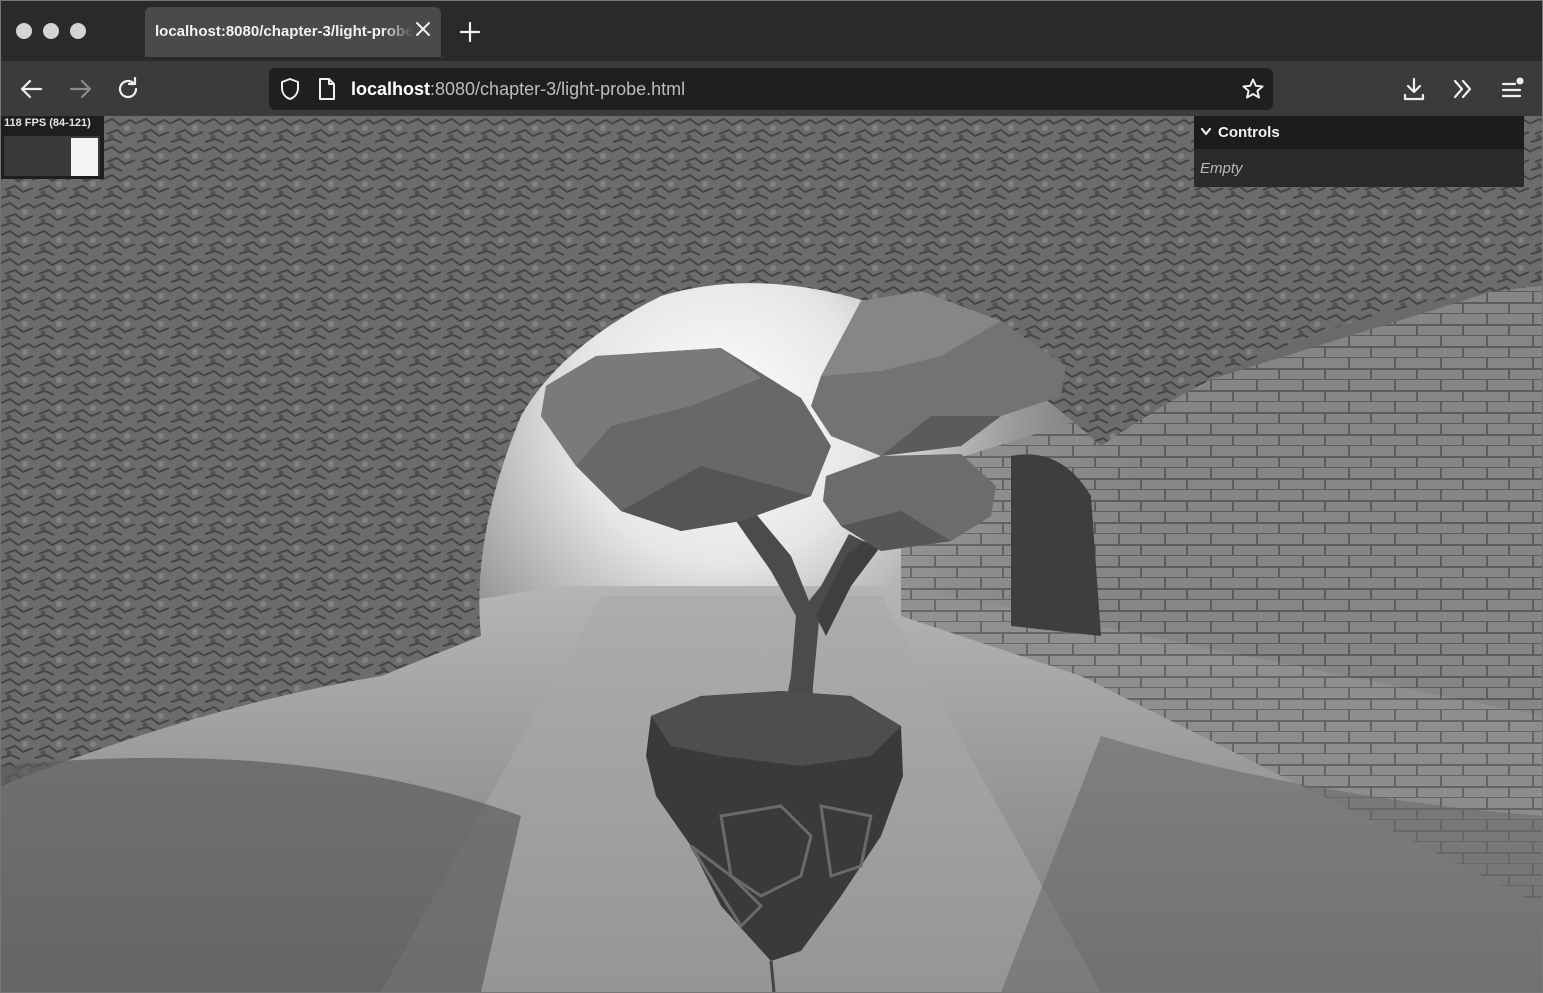  Describe the element at coordinates (391, 89) in the screenshot. I see `url-host: localhost` at that location.